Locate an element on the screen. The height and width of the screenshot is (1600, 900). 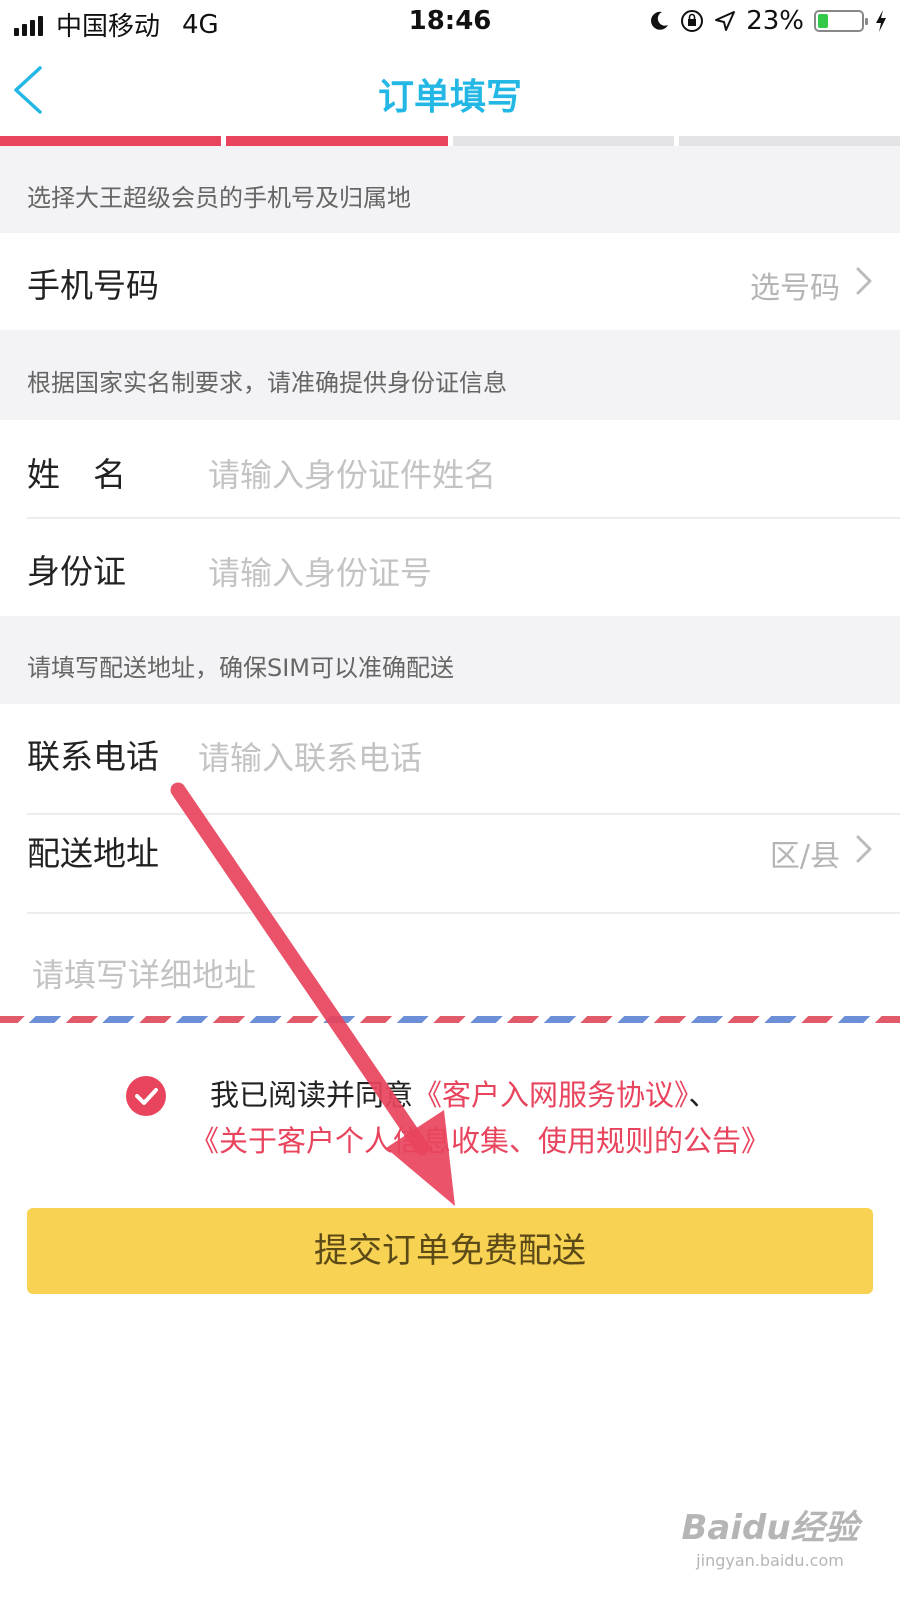
agree-checkbox is located at coordinates (146, 1096).